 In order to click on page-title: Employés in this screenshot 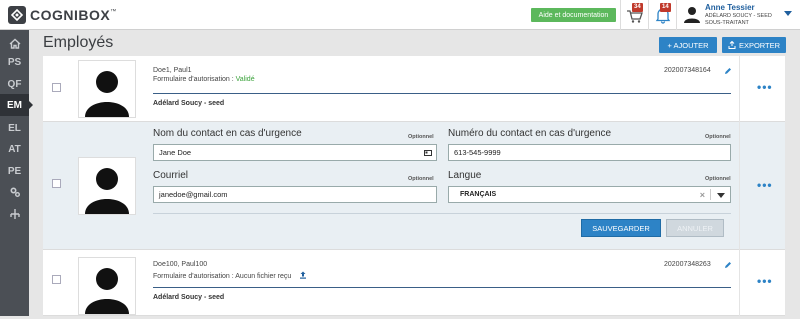, I will do `click(78, 42)`.